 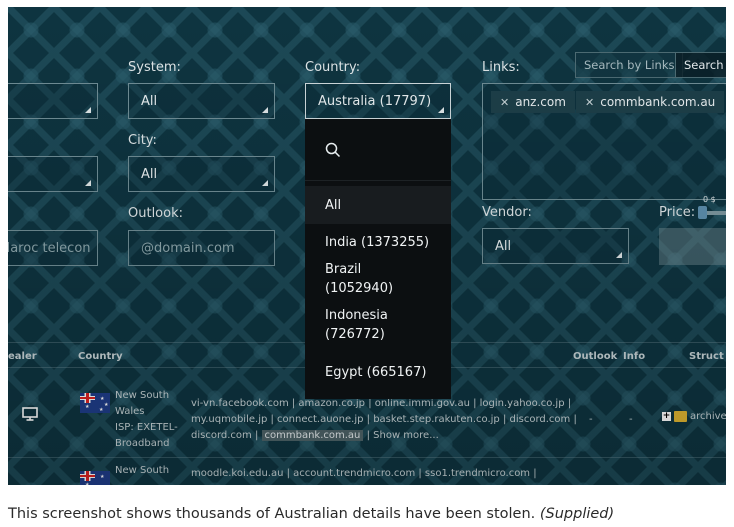 I want to click on price-min-value: 0 $, so click(x=709, y=199).